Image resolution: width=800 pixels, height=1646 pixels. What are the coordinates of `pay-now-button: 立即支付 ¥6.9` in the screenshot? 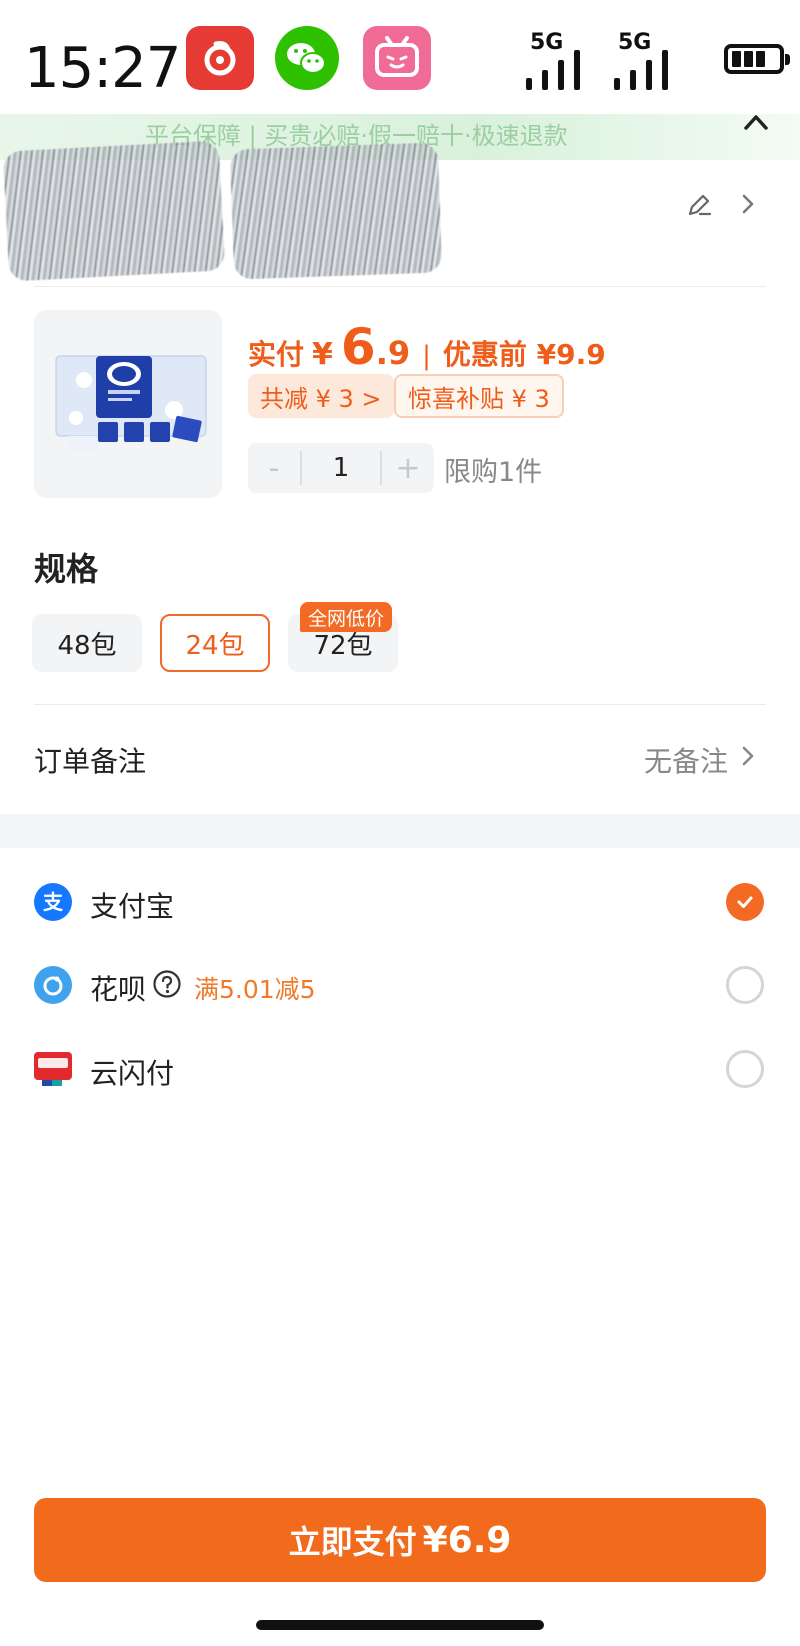 It's located at (400, 1540).